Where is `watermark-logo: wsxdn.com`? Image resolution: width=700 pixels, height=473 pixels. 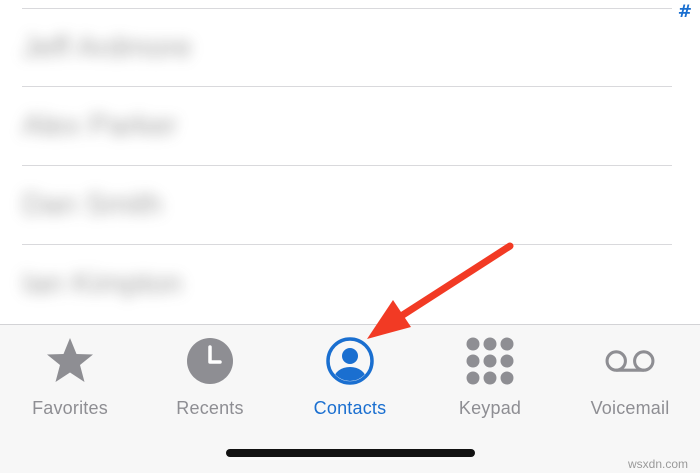
watermark-logo: wsxdn.com is located at coordinates (658, 464).